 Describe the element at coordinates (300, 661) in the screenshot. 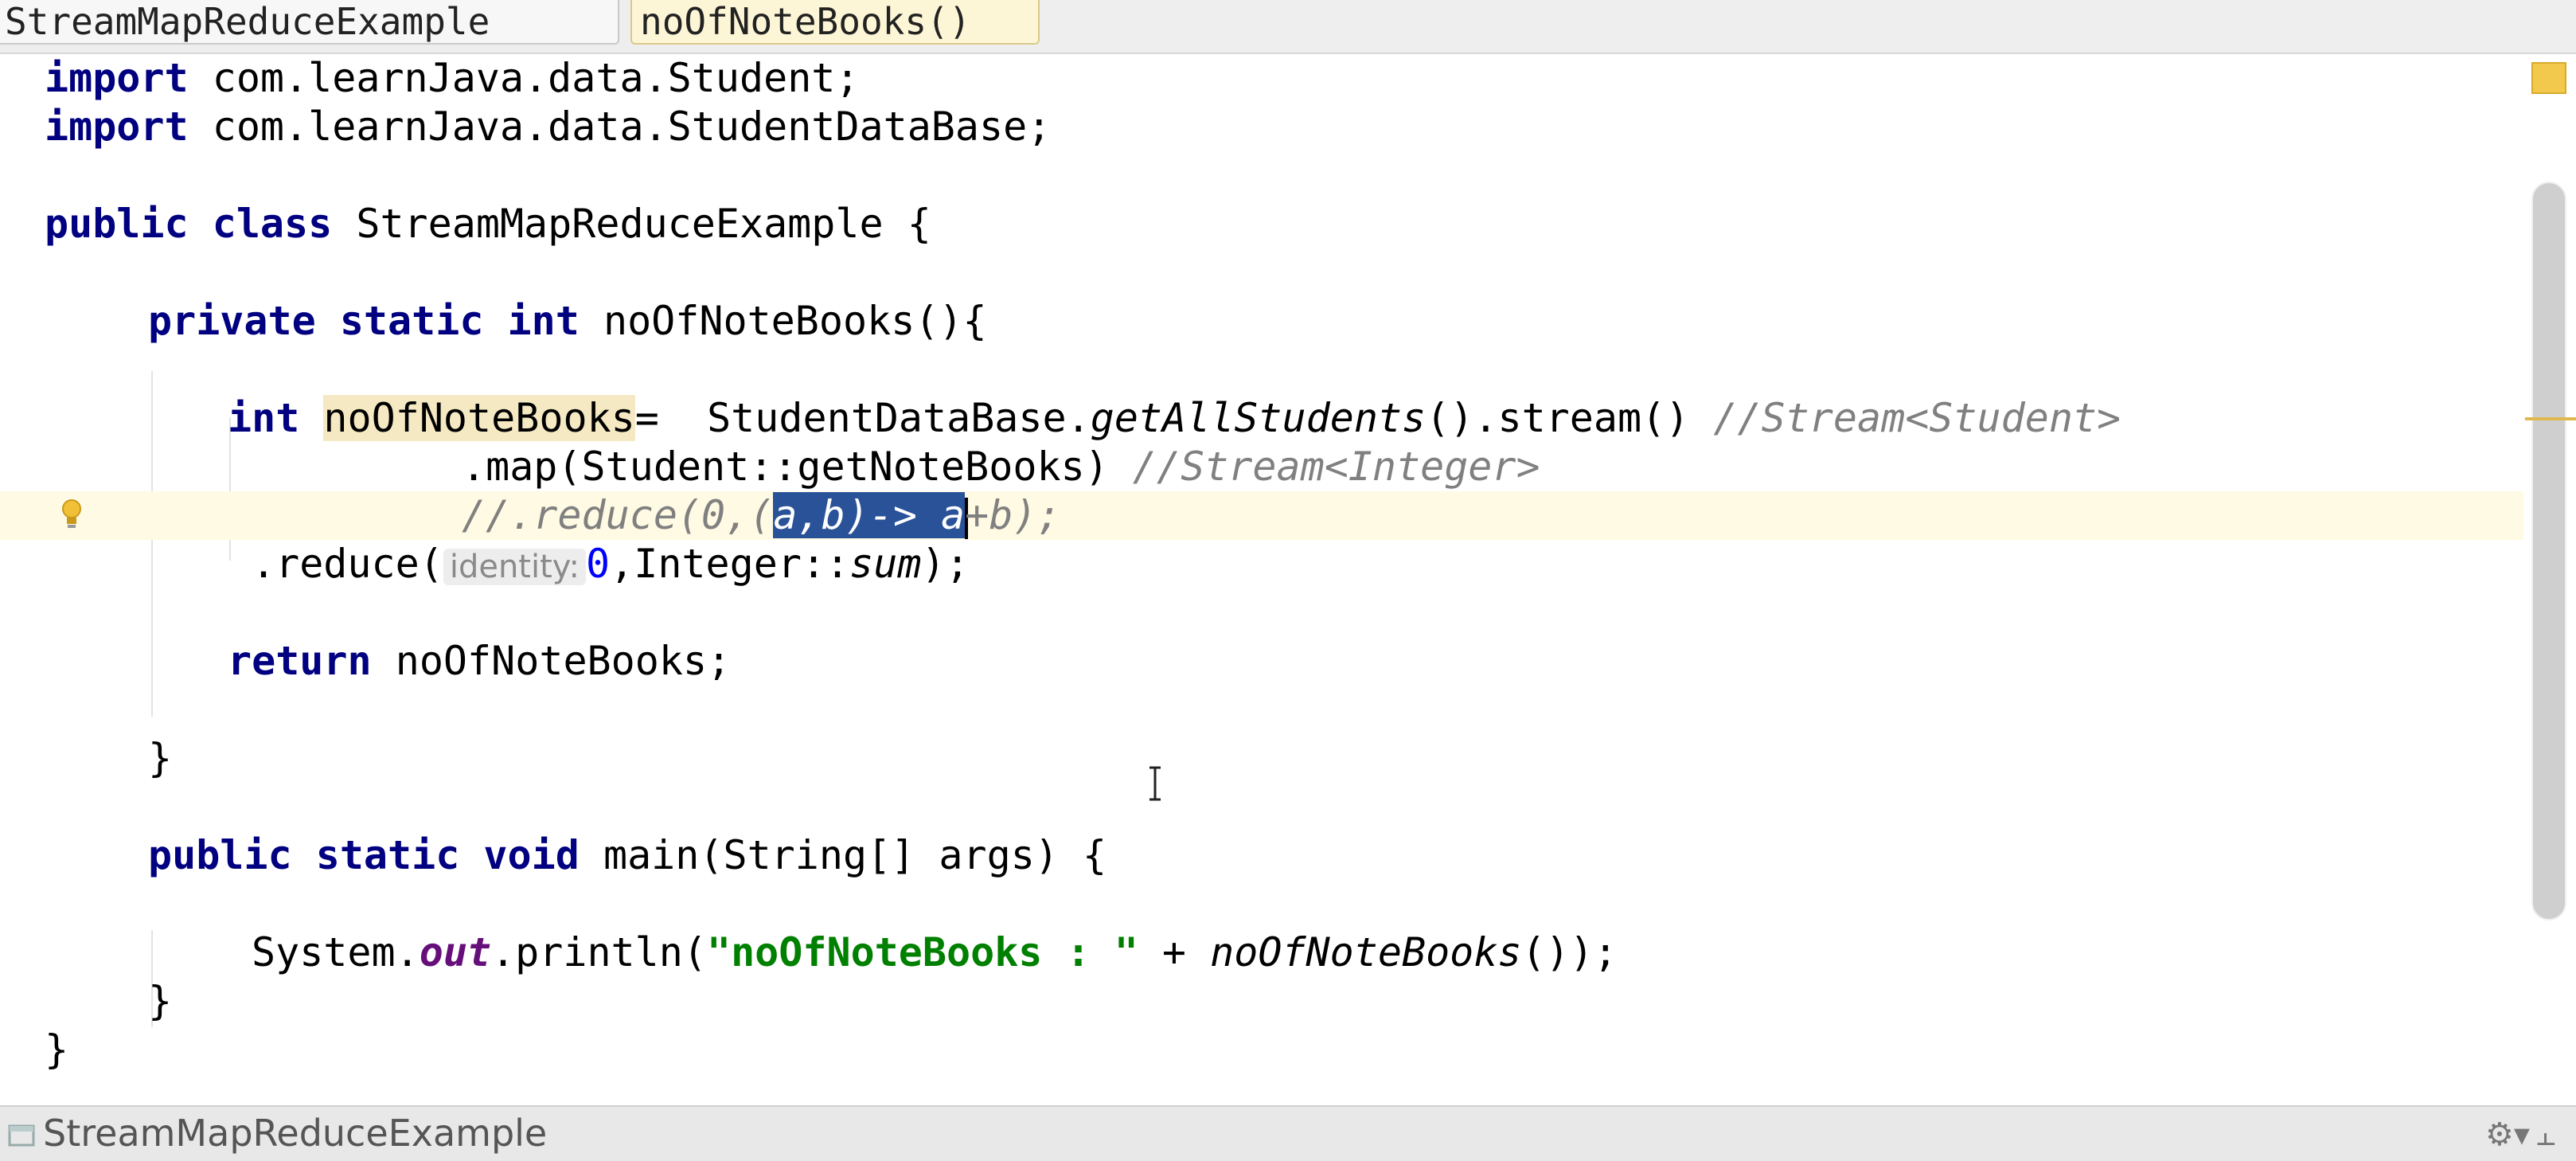

I see `keyword: return` at that location.